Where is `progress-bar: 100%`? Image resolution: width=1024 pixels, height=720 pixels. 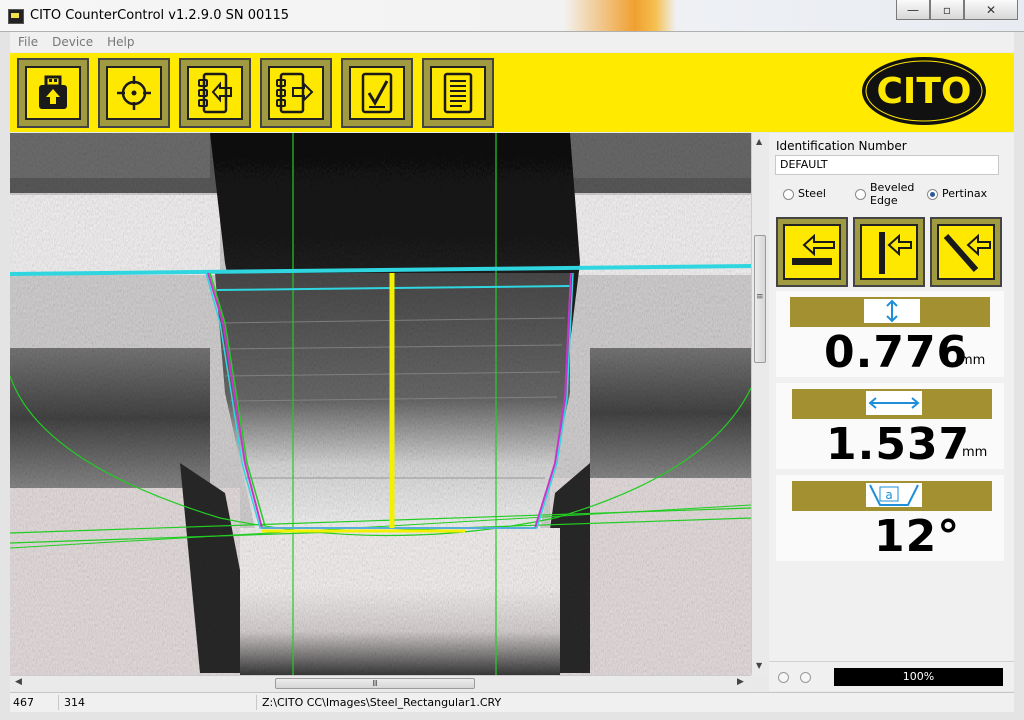
progress-bar: 100% is located at coordinates (918, 677).